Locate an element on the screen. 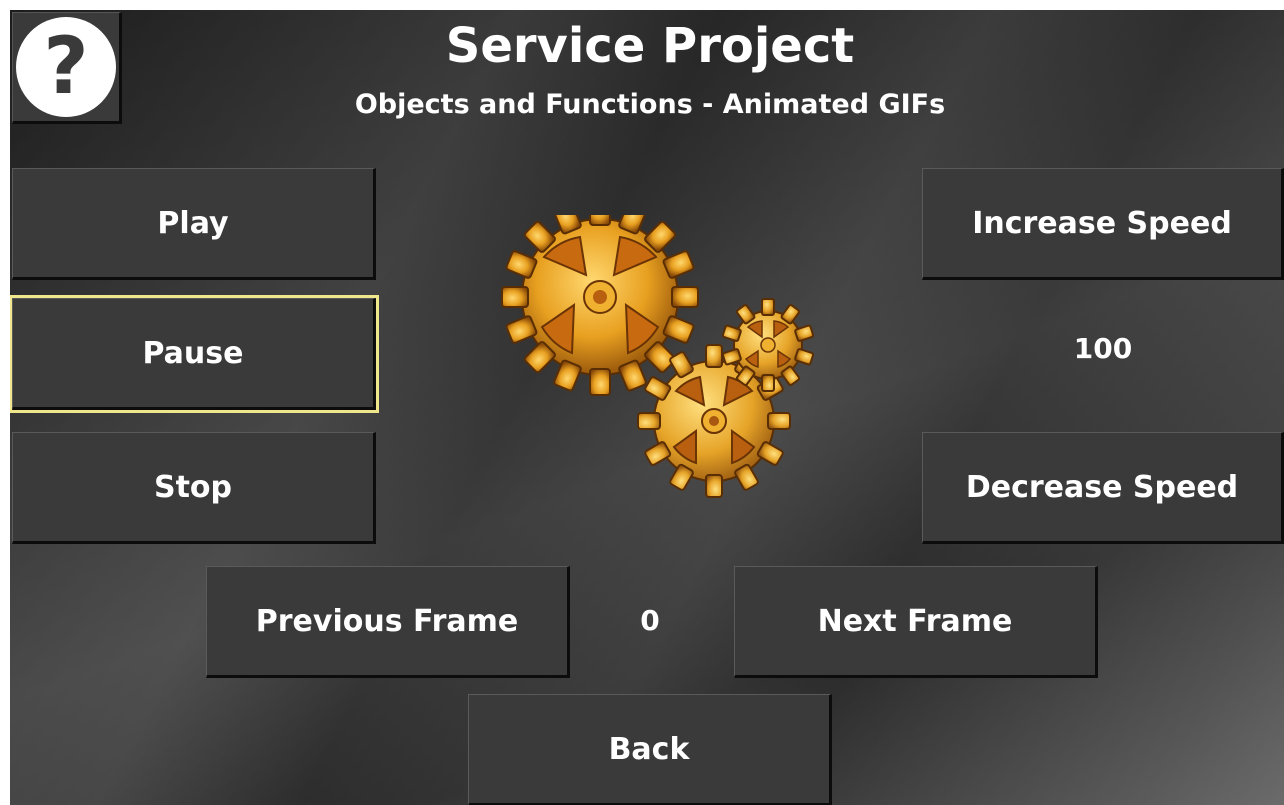 The height and width of the screenshot is (805, 1284). increase-speed-button: Increase Speed is located at coordinates (1103, 224).